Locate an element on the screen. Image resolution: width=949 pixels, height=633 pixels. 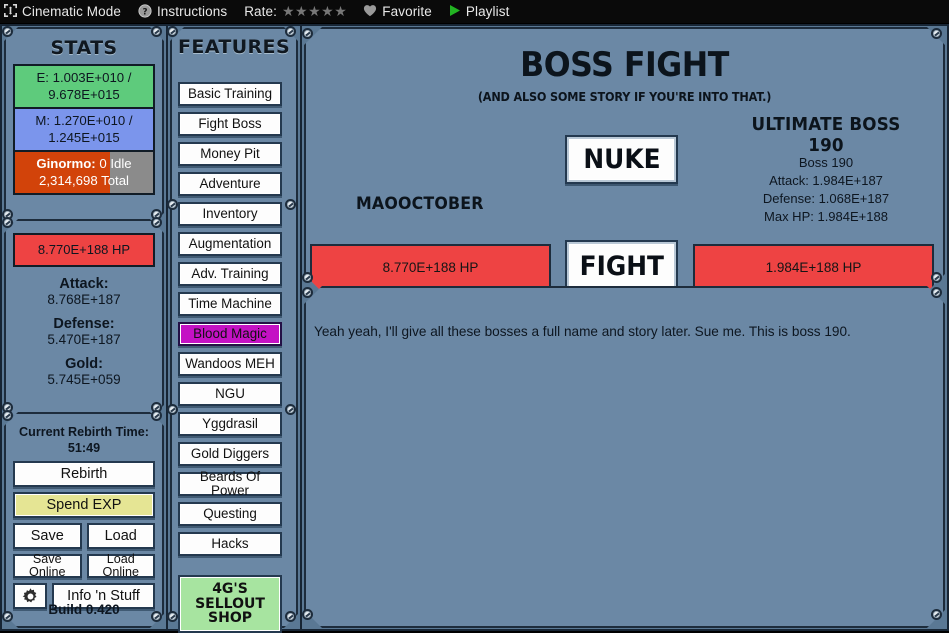
feature-button-label: Questing is located at coordinates (230, 513).